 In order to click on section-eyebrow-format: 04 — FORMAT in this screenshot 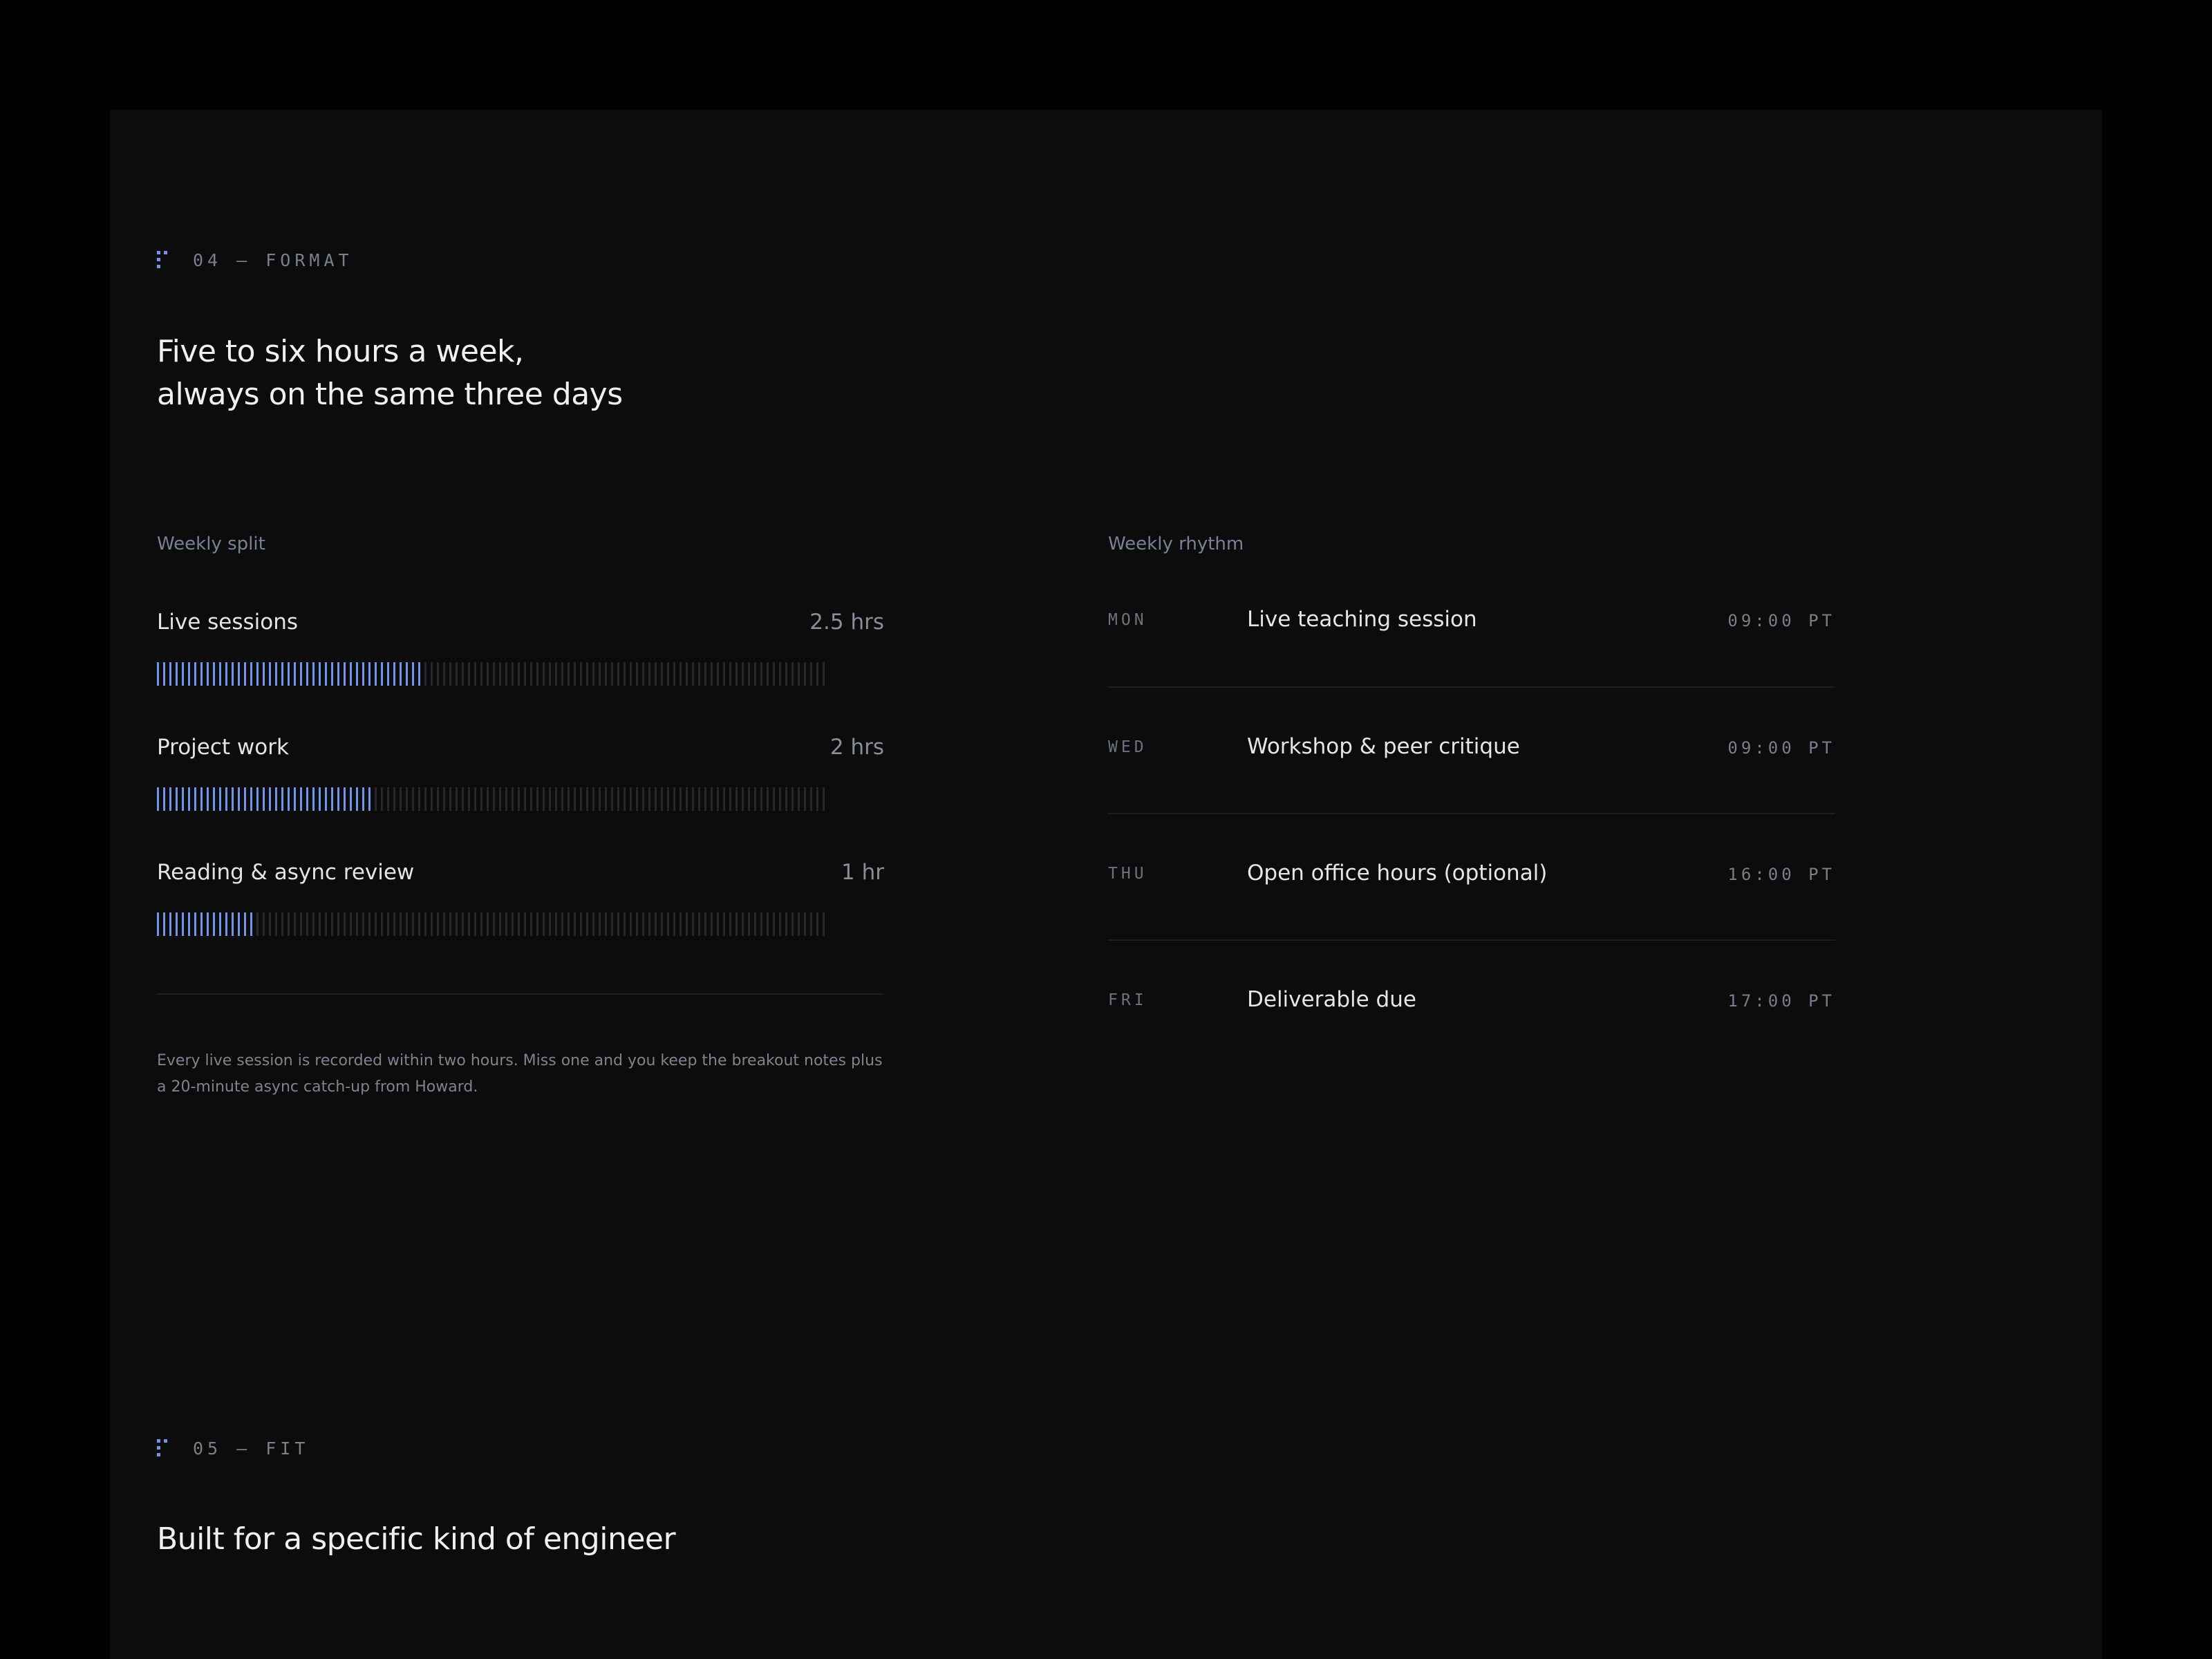, I will do `click(255, 260)`.